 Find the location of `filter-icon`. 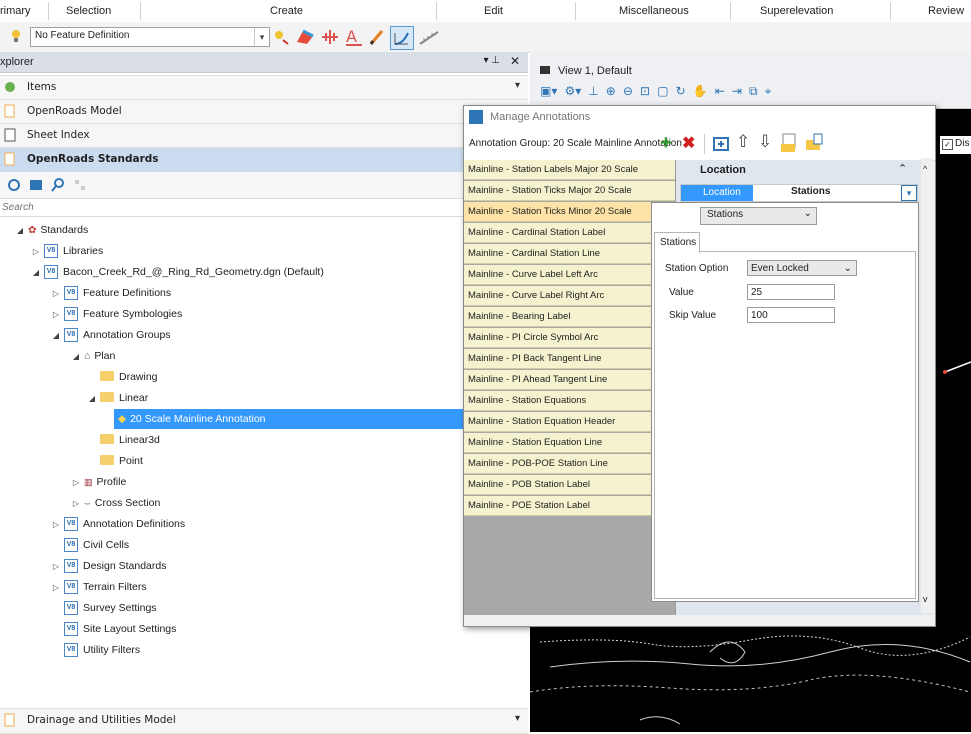

filter-icon is located at coordinates (80, 186).